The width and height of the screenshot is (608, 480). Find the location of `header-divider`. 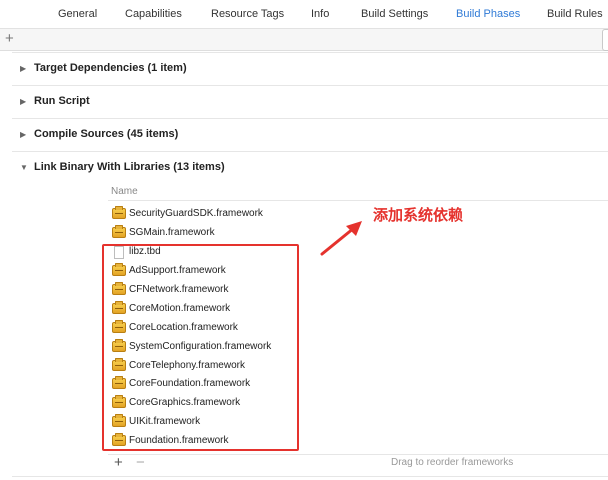

header-divider is located at coordinates (358, 200).